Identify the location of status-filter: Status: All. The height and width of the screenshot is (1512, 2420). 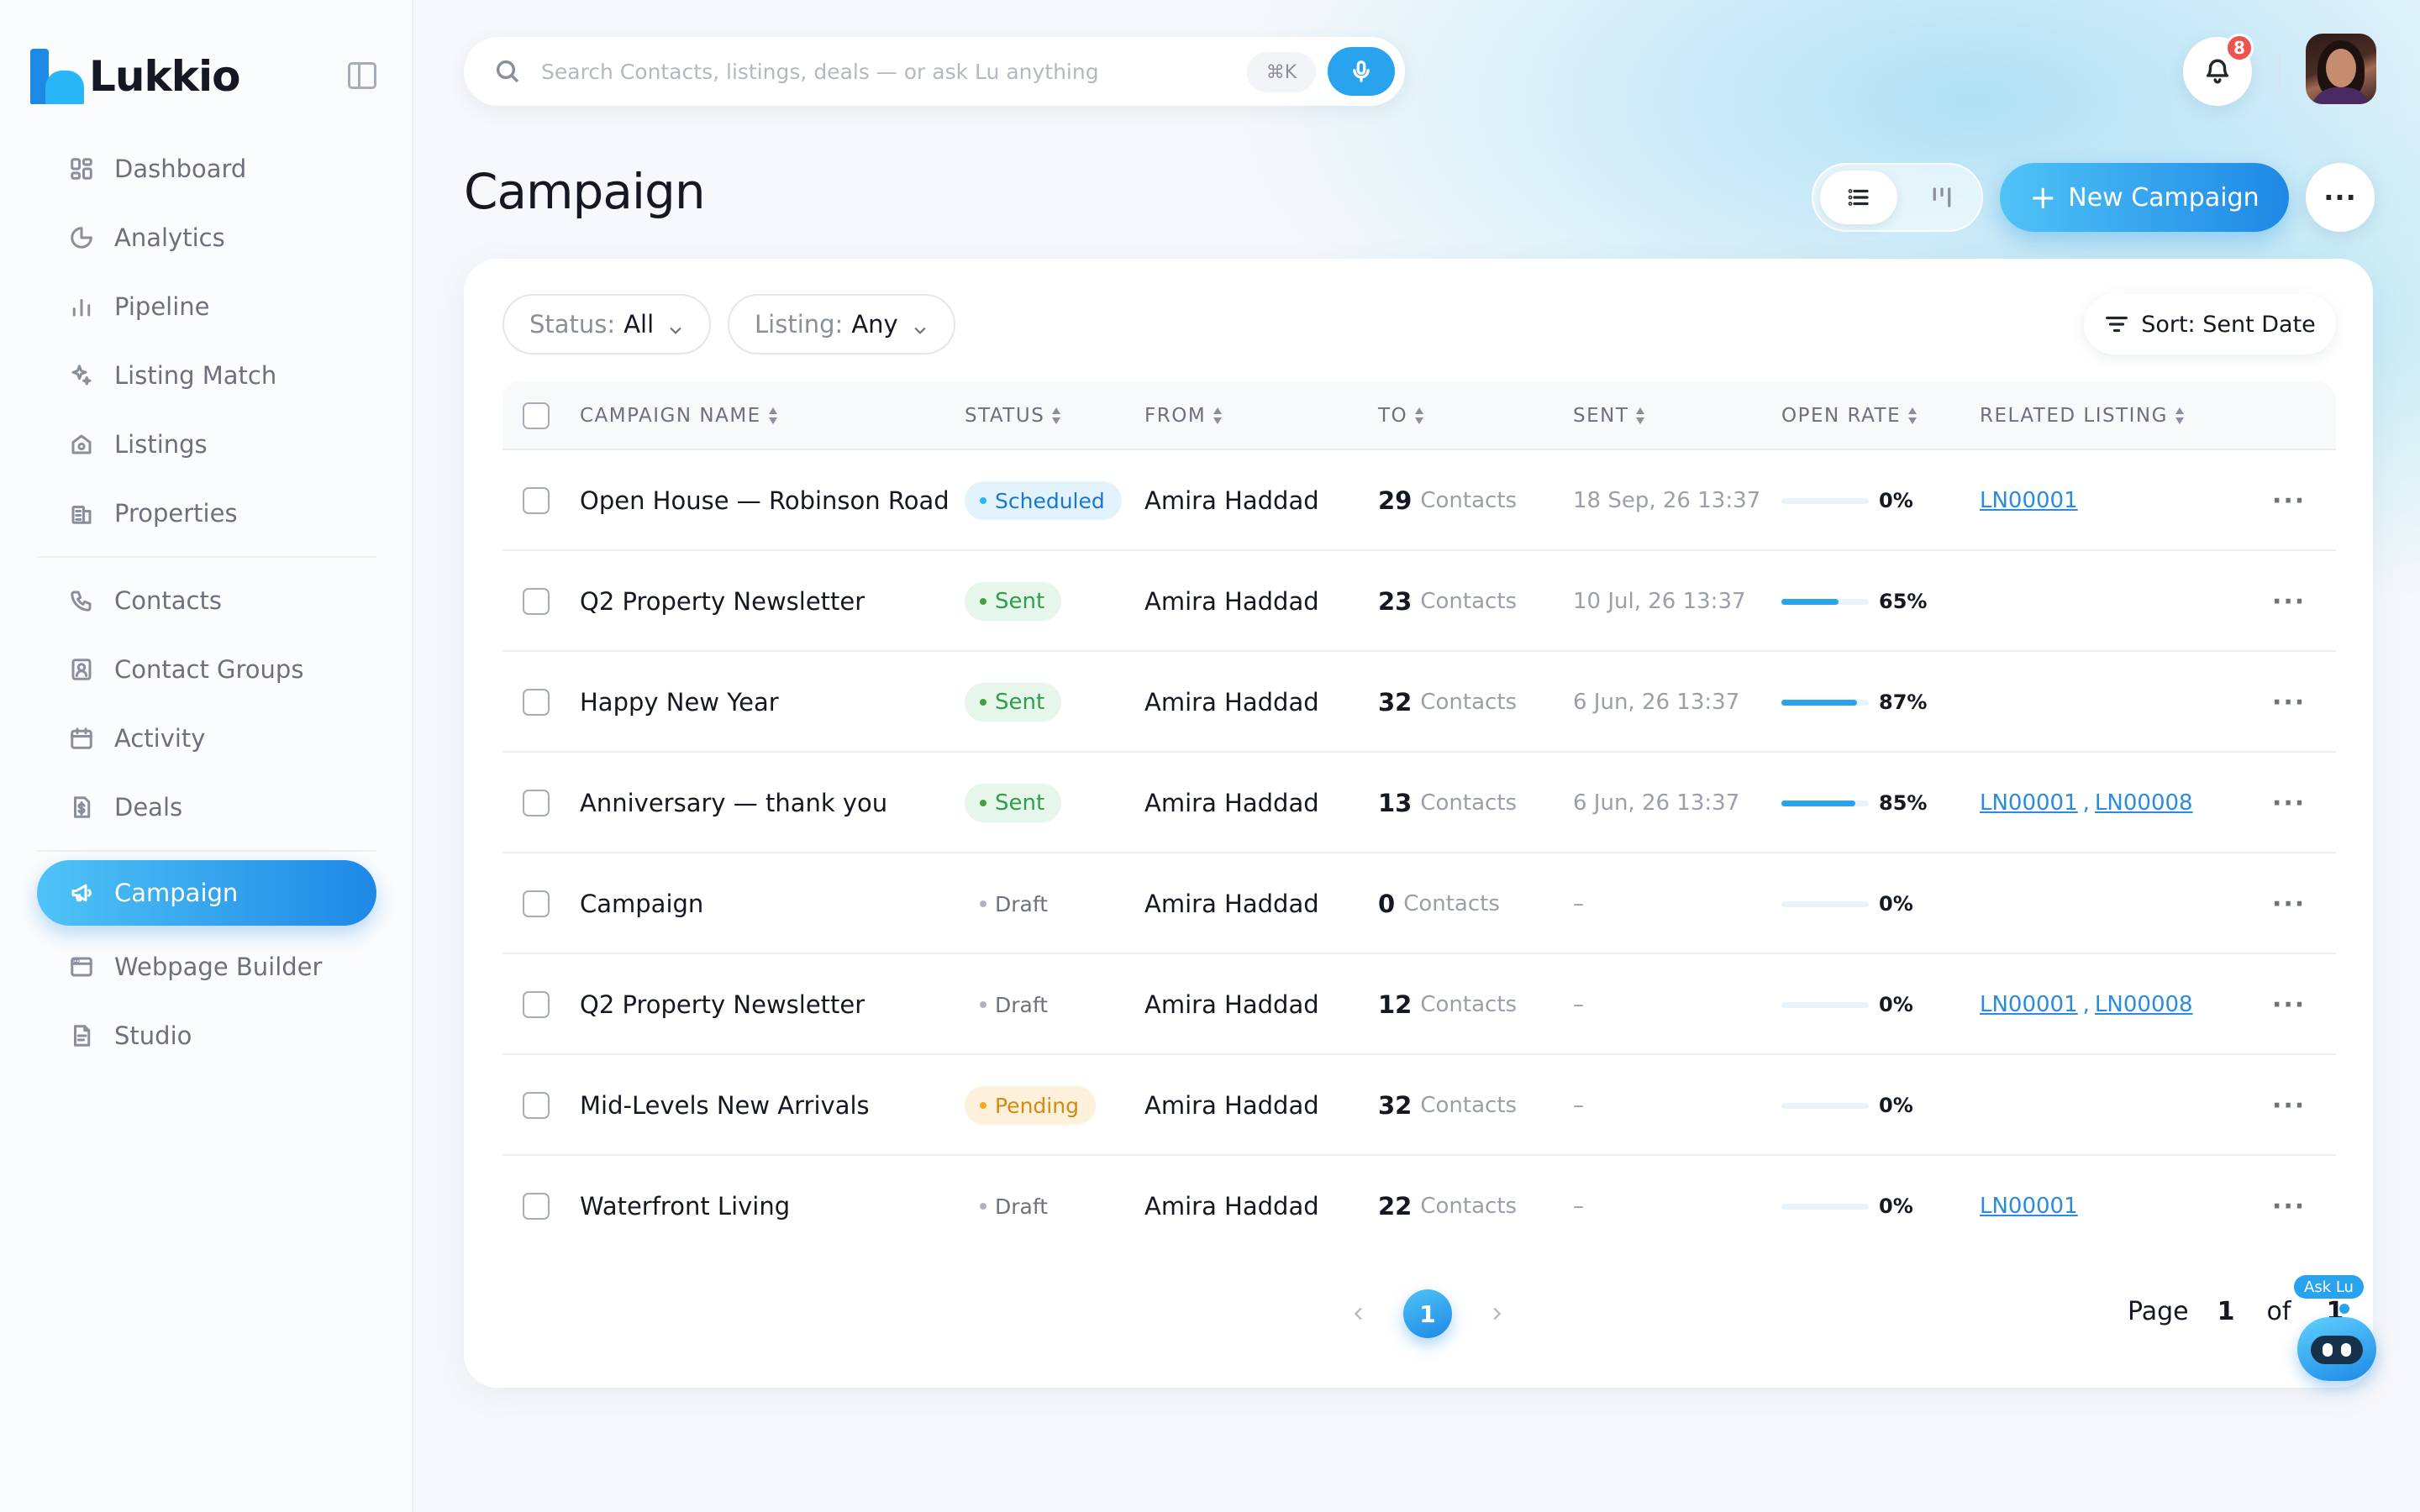
(607, 324).